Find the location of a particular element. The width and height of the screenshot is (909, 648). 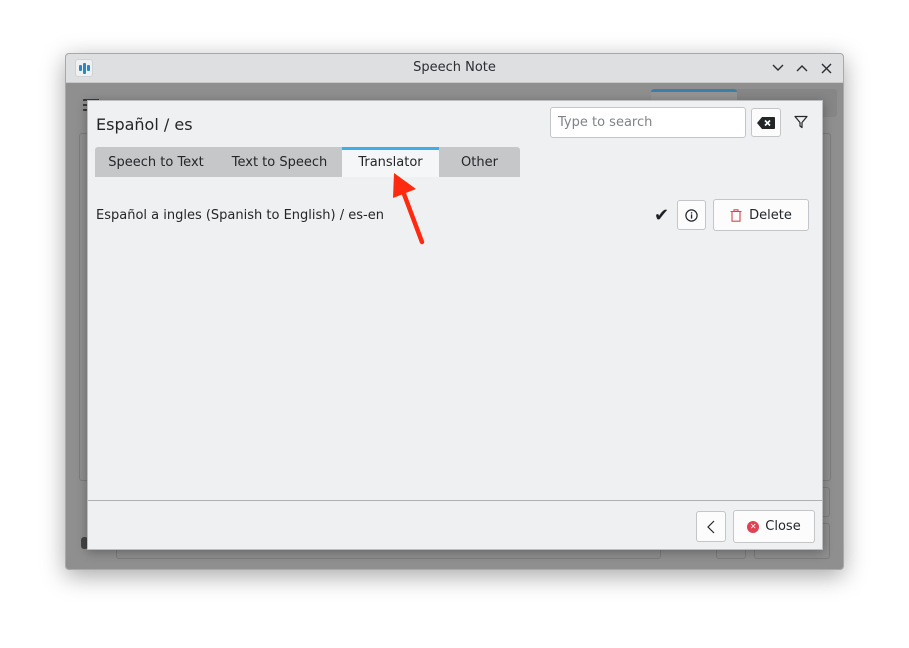

back-button is located at coordinates (711, 526).